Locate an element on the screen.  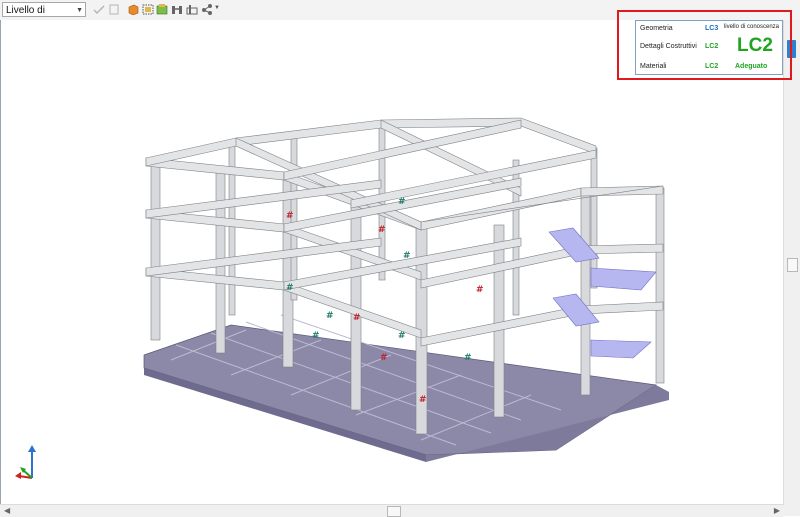
overall-level: LC2 is located at coordinates (755, 45).